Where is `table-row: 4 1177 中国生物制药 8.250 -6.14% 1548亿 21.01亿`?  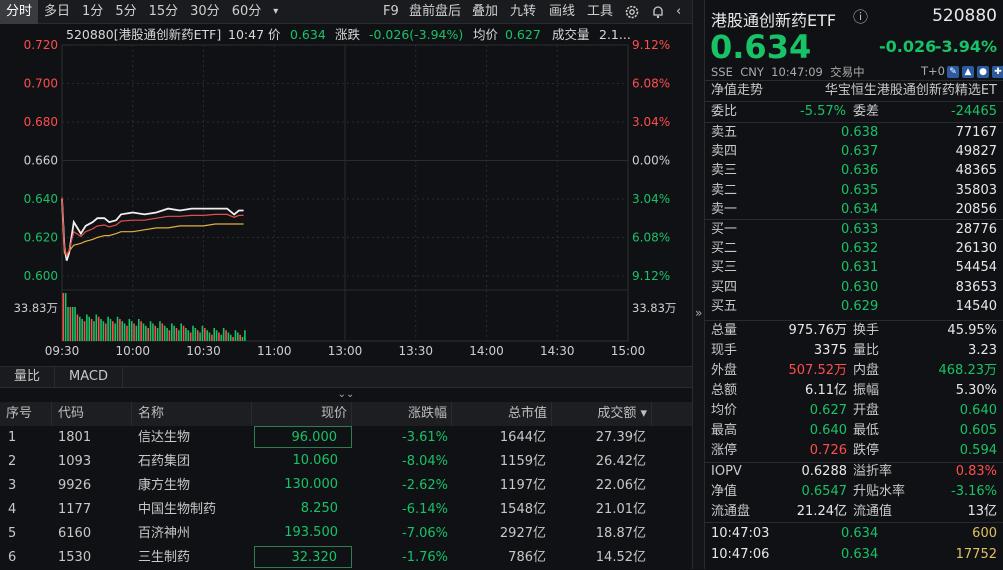 table-row: 4 1177 中国生物制药 8.250 -6.14% 1548亿 21.01亿 is located at coordinates (346, 510).